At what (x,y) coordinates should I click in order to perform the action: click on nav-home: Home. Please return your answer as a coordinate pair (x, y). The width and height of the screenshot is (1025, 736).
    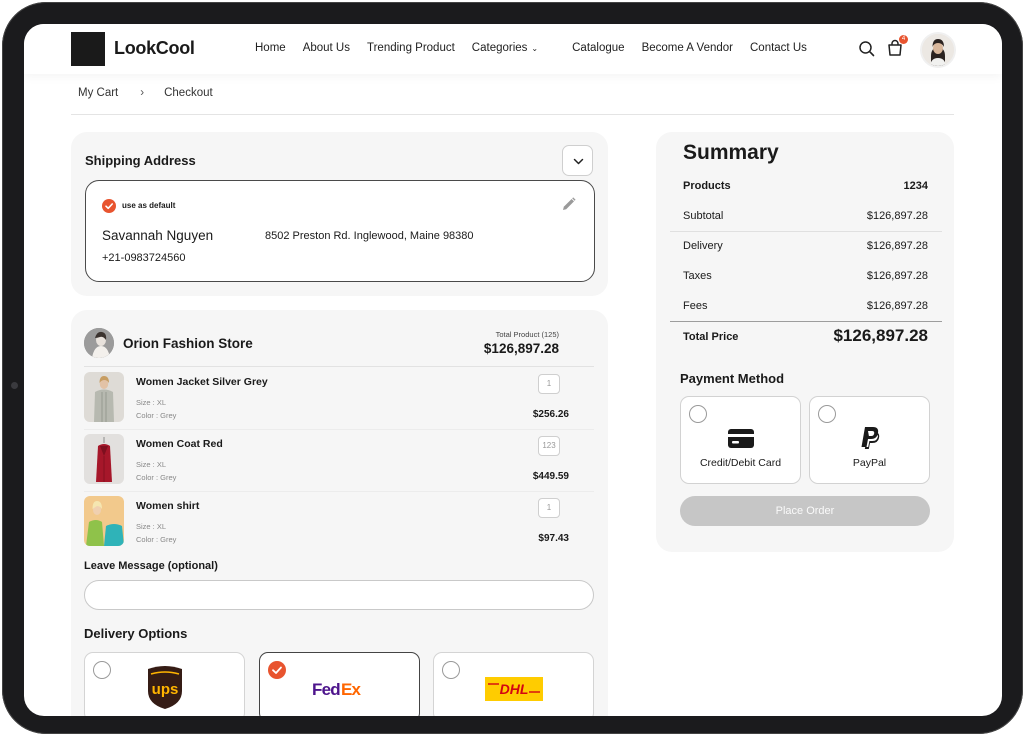
    Looking at the image, I should click on (270, 48).